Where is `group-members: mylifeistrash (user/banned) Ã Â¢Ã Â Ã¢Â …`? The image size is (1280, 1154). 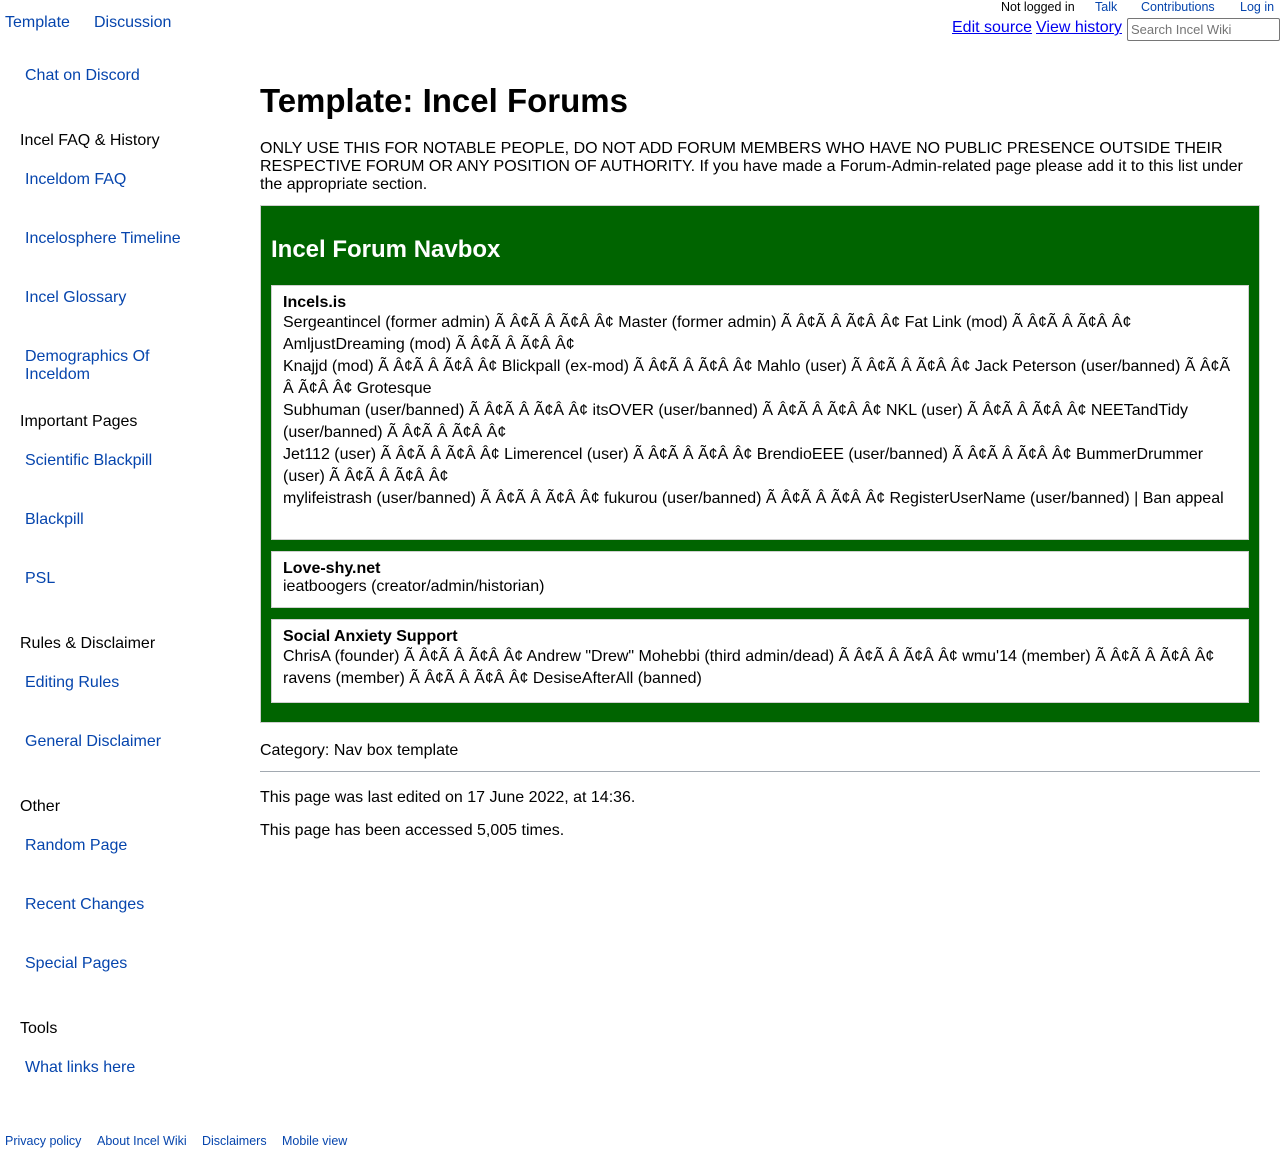
group-members: mylifeistrash (user/banned) Ã Â¢Ã Â Ã¢Â … is located at coordinates (753, 498).